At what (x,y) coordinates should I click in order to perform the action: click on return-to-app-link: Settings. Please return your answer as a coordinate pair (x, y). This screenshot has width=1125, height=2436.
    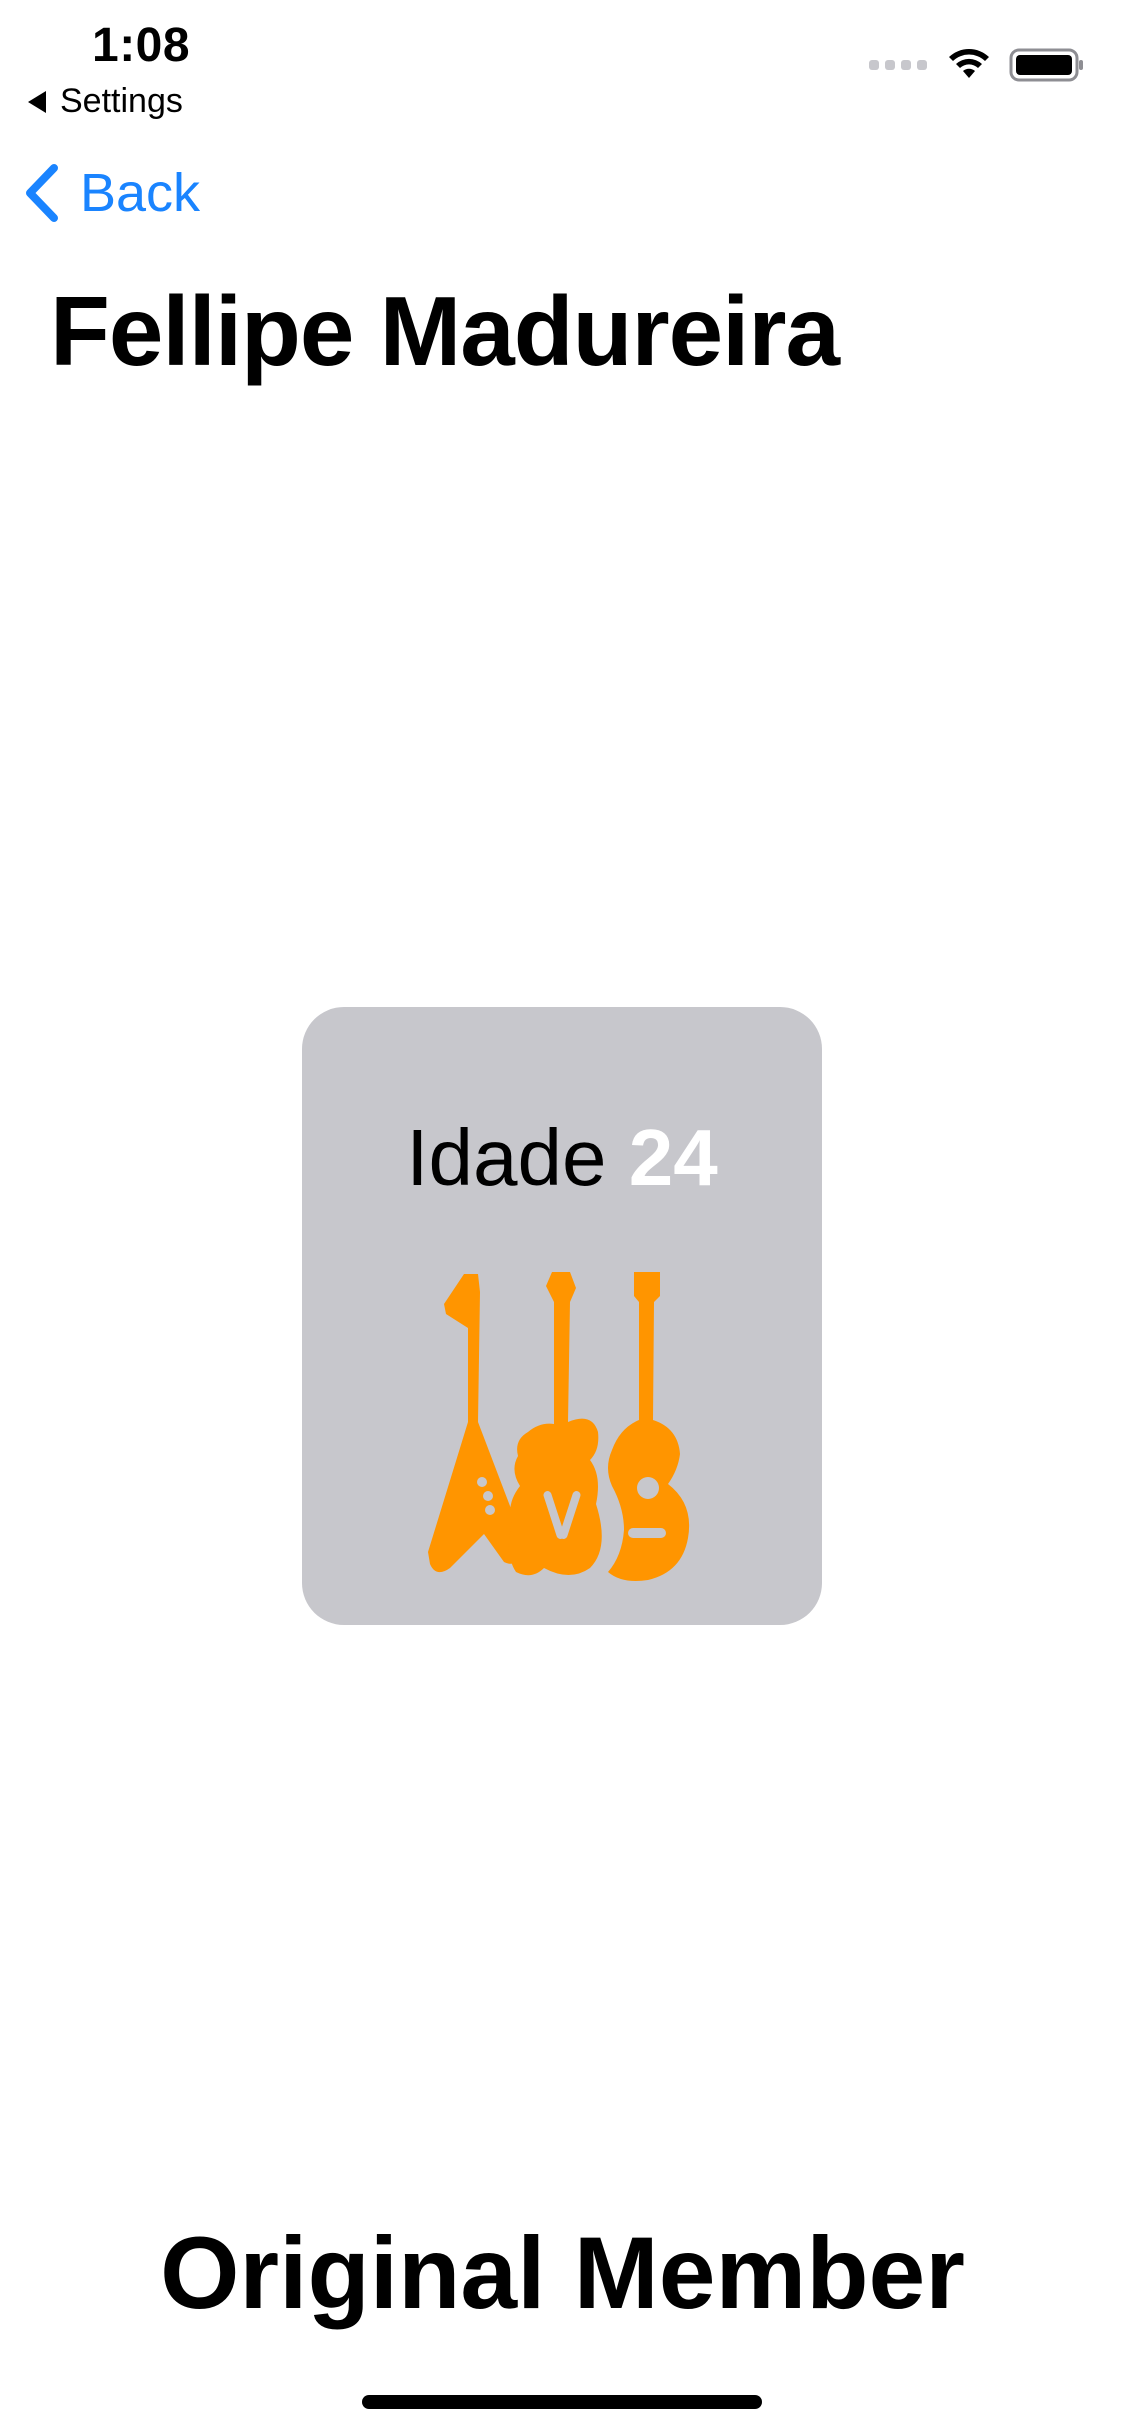
    Looking at the image, I should click on (105, 101).